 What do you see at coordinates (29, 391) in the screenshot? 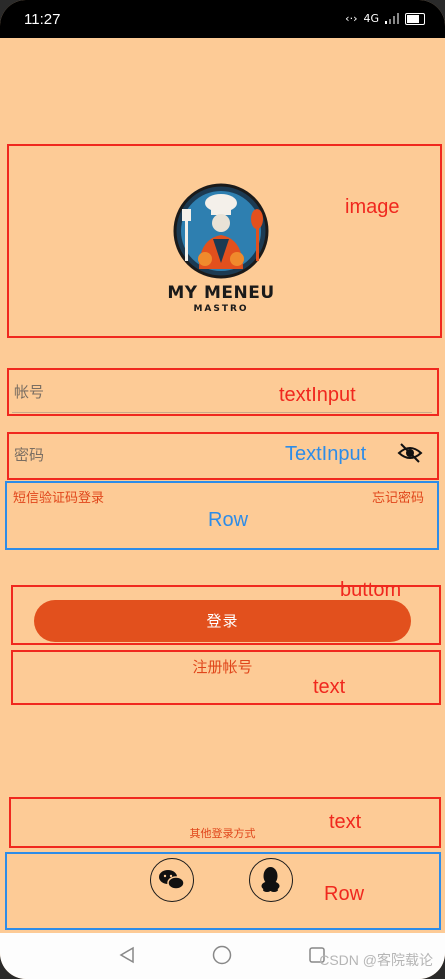
I see `account-input: 帐号` at bounding box center [29, 391].